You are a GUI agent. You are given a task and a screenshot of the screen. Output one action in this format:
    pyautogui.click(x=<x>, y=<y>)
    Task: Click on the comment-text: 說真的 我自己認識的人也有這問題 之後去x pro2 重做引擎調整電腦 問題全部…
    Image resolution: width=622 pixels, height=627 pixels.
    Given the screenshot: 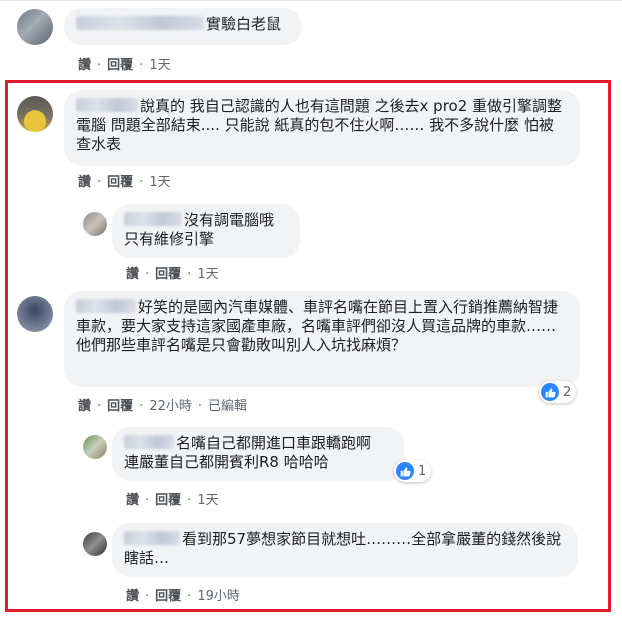 What is the action you would take?
    pyautogui.click(x=319, y=125)
    